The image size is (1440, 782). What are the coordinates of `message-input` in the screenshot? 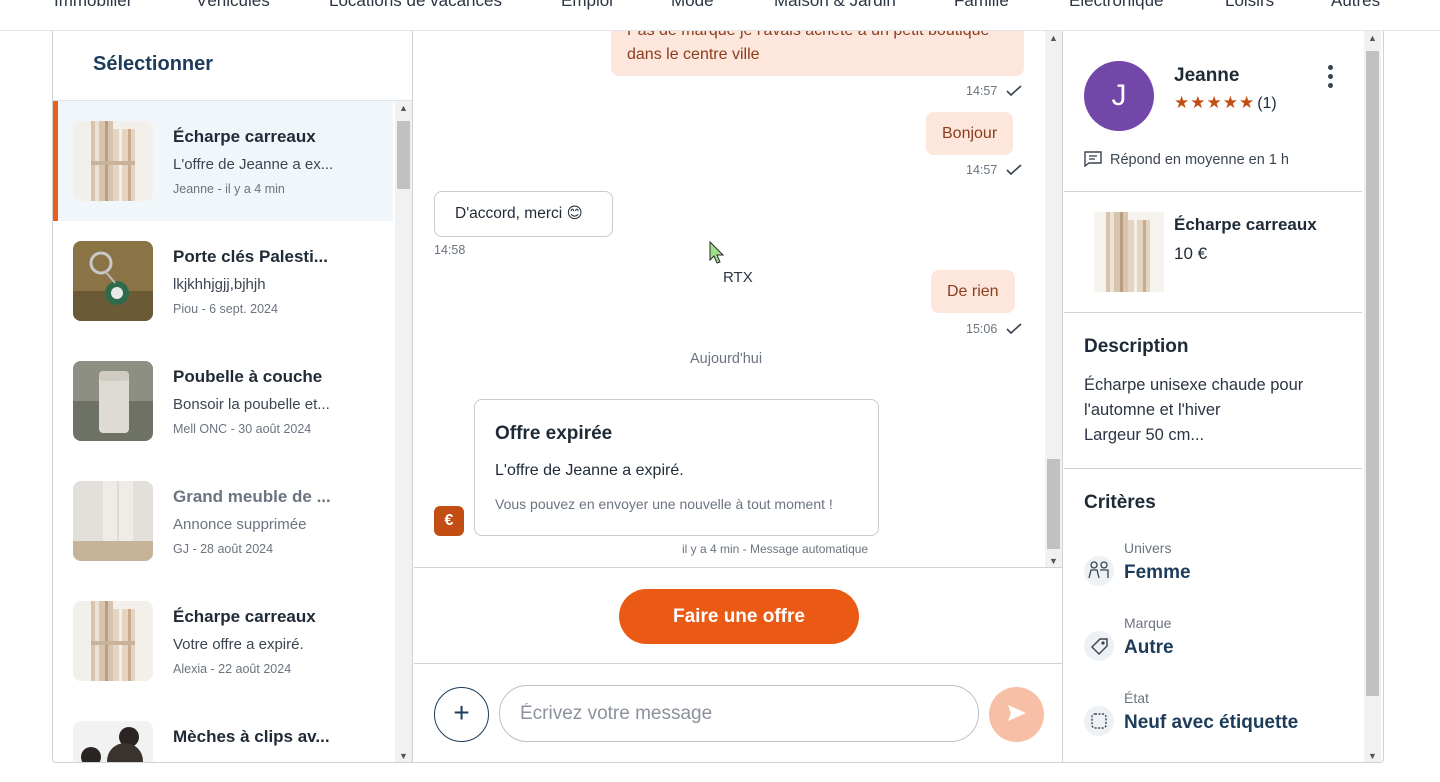 It's located at (739, 713).